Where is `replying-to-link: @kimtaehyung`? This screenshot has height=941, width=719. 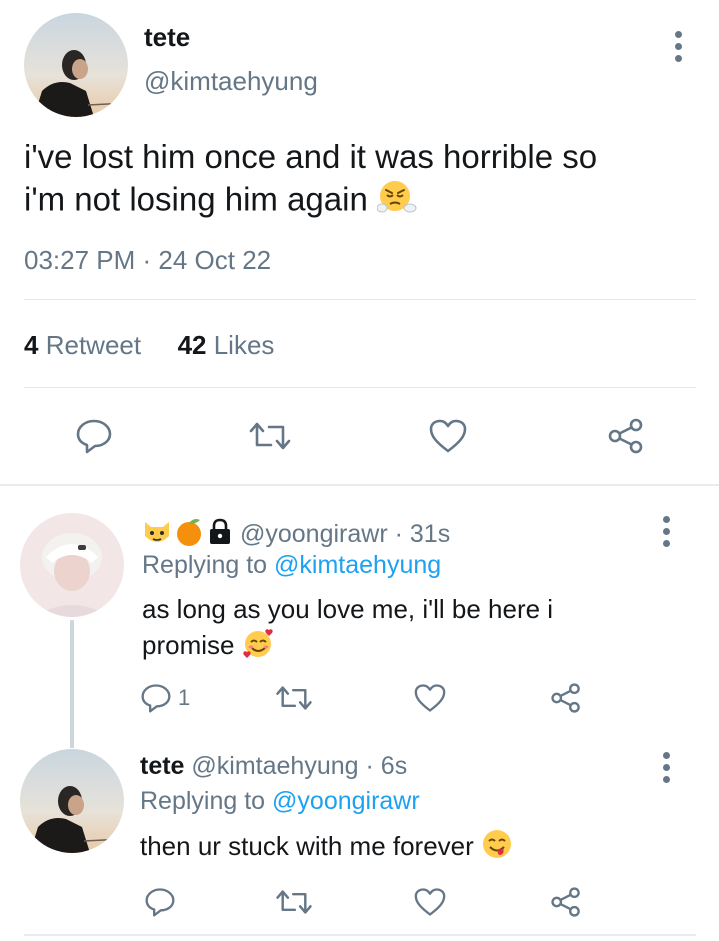
replying-to-link: @kimtaehyung is located at coordinates (357, 565).